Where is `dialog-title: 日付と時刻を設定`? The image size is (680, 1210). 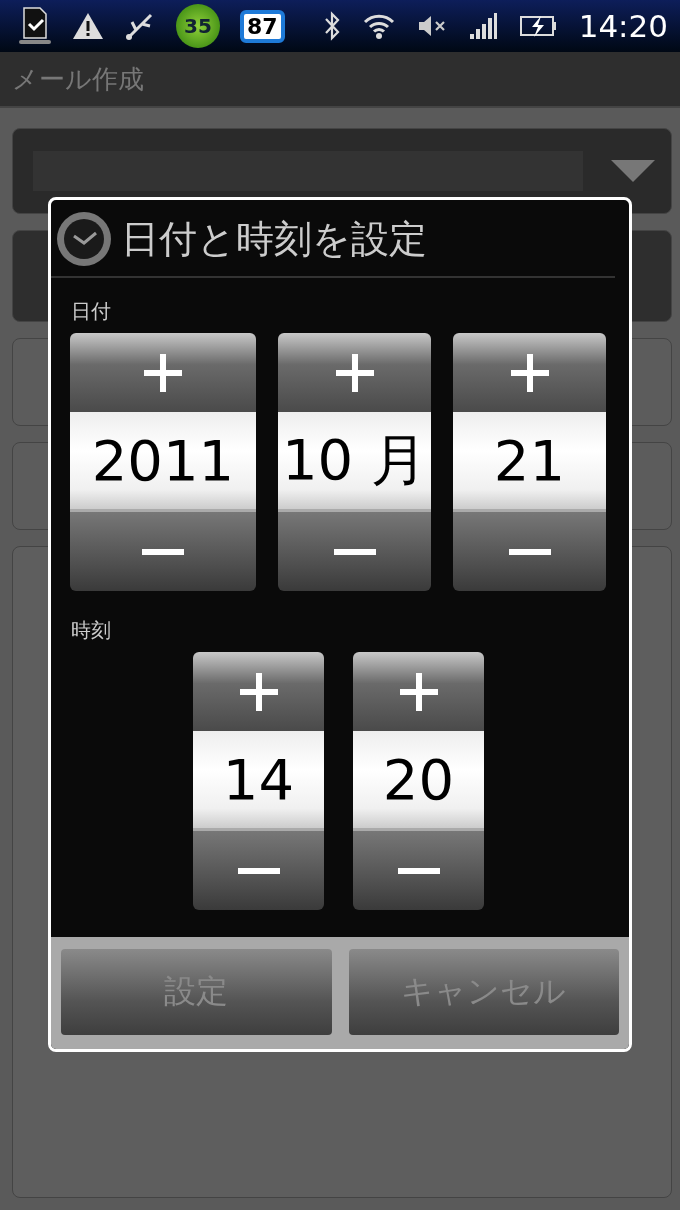
dialog-title: 日付と時刻を設定 is located at coordinates (274, 239).